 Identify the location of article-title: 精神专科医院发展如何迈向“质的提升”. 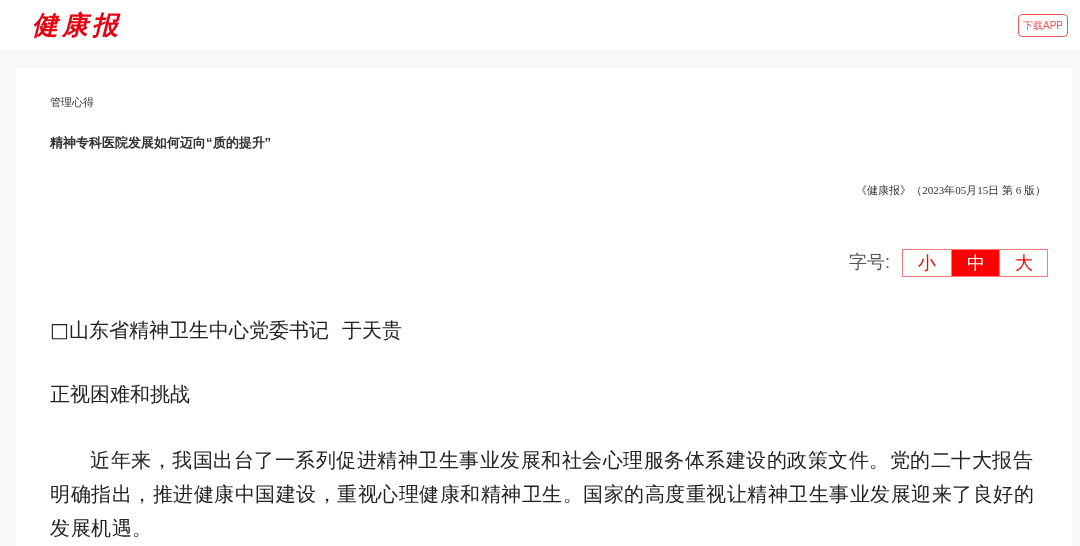
(161, 142).